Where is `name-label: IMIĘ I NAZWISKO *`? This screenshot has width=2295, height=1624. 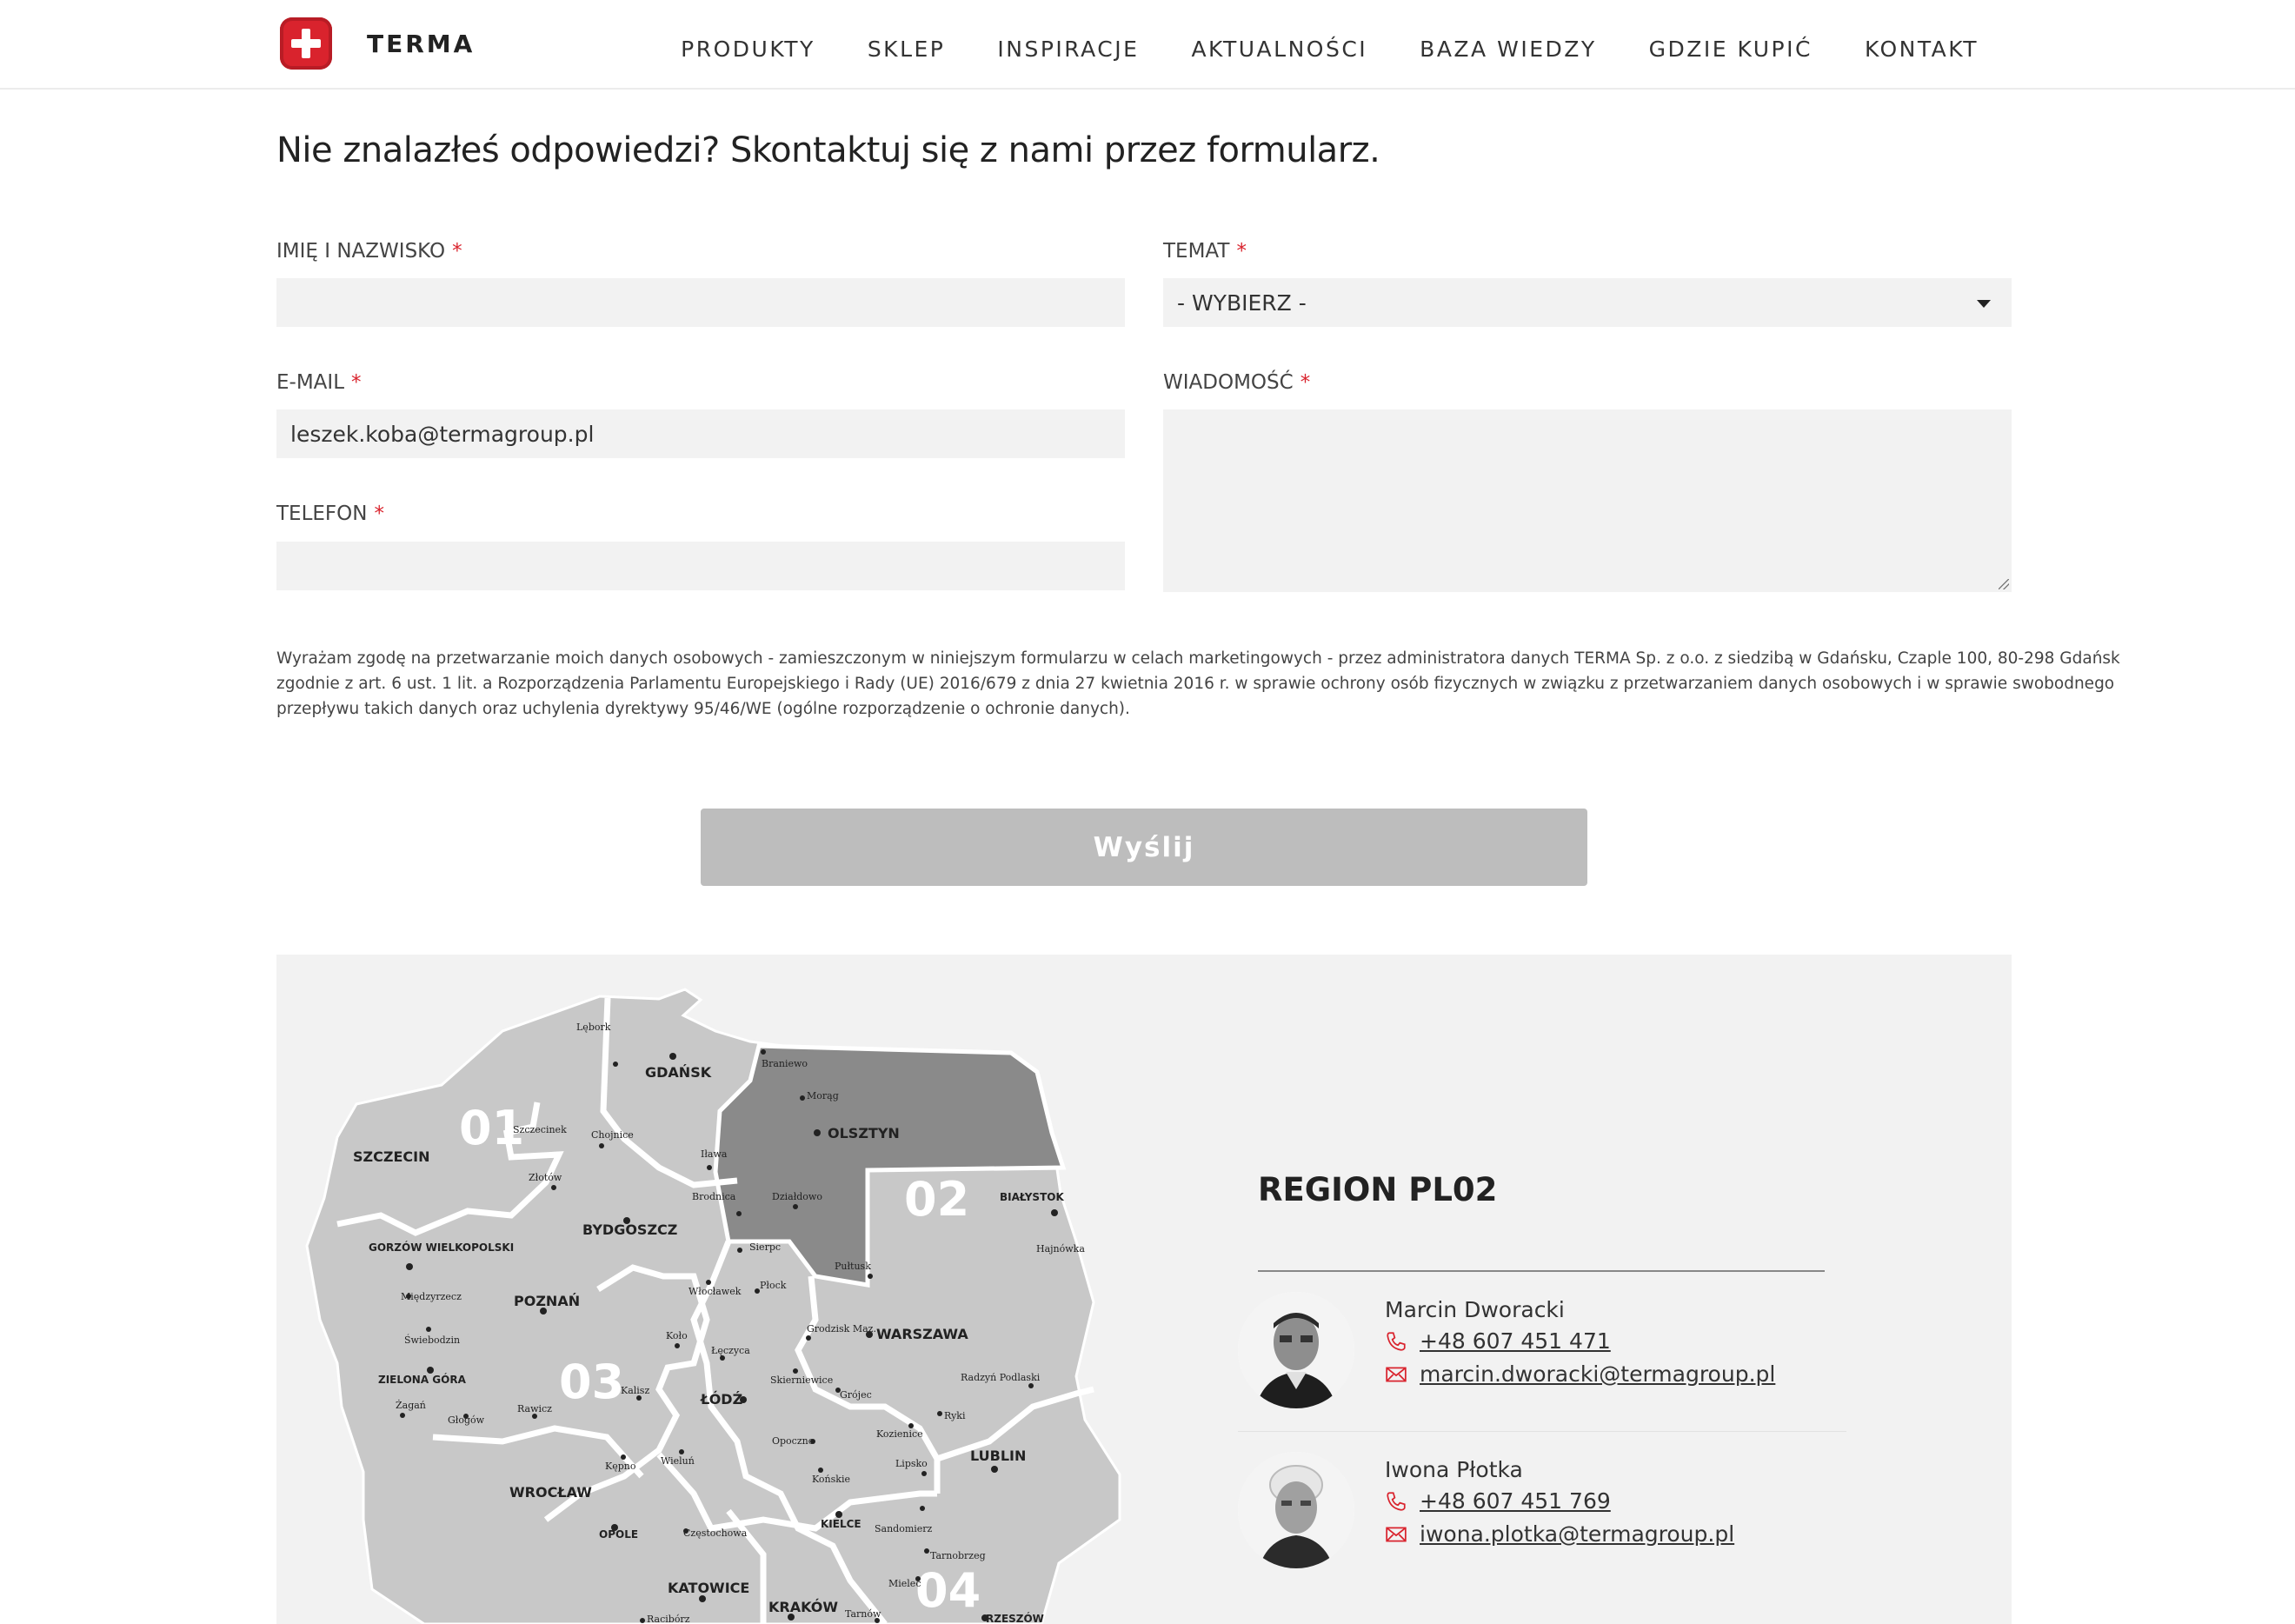 name-label: IMIĘ I NAZWISKO * is located at coordinates (369, 252).